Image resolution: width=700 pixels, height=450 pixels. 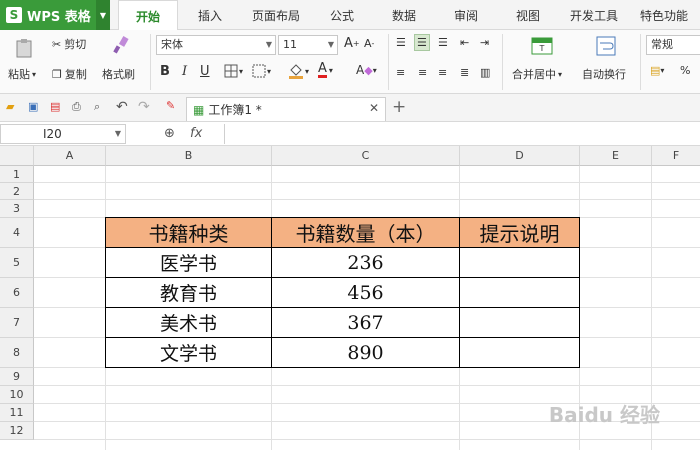 I want to click on print-icon: ⎙, so click(x=76, y=107).